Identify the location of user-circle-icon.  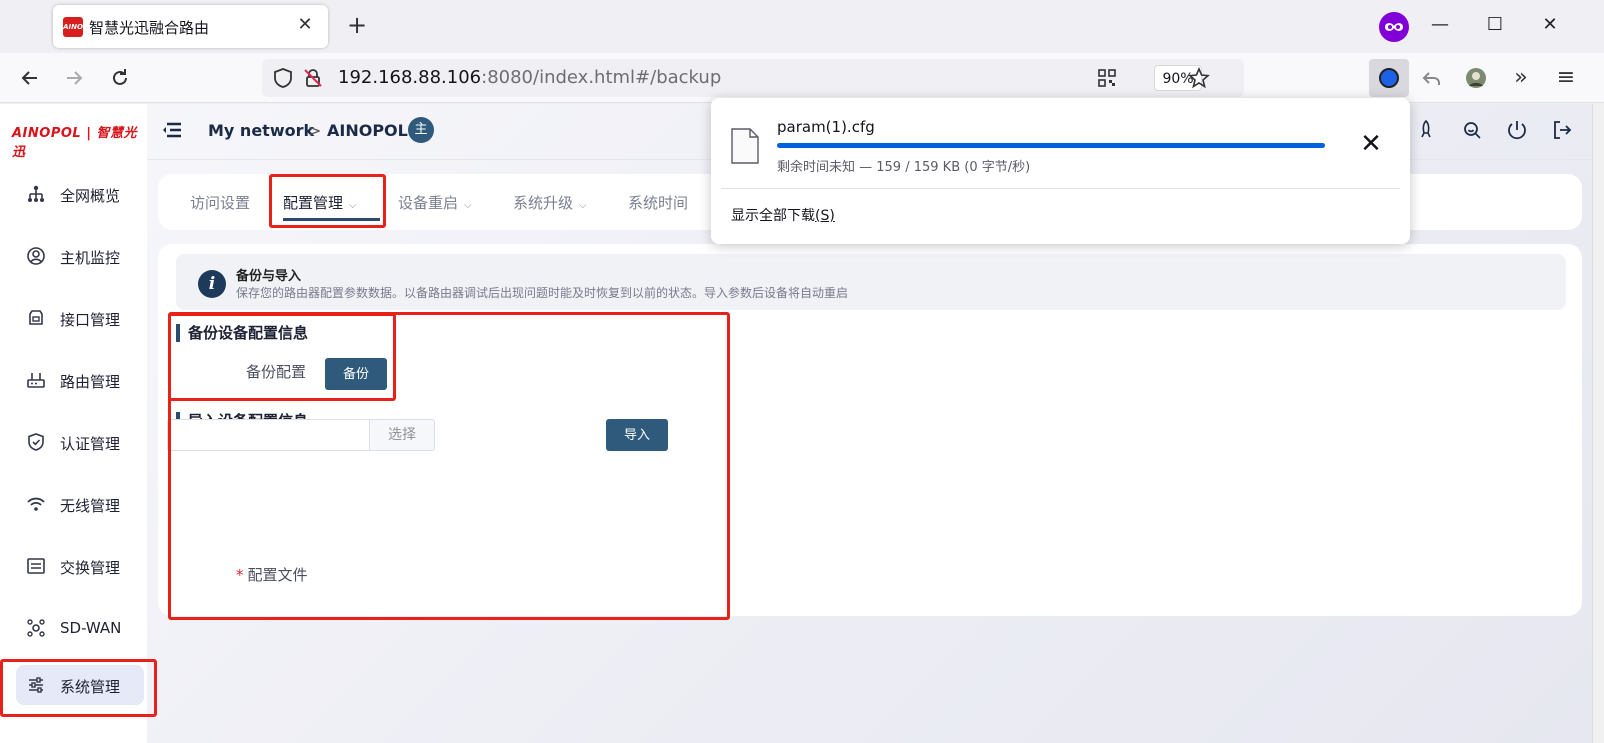
(36, 256).